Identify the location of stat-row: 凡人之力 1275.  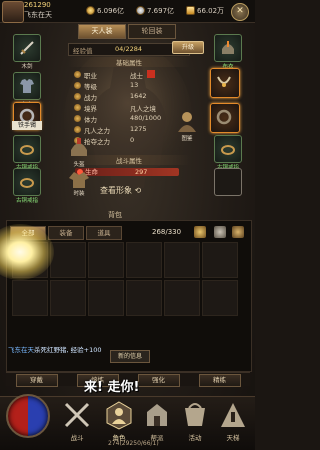
(124, 130).